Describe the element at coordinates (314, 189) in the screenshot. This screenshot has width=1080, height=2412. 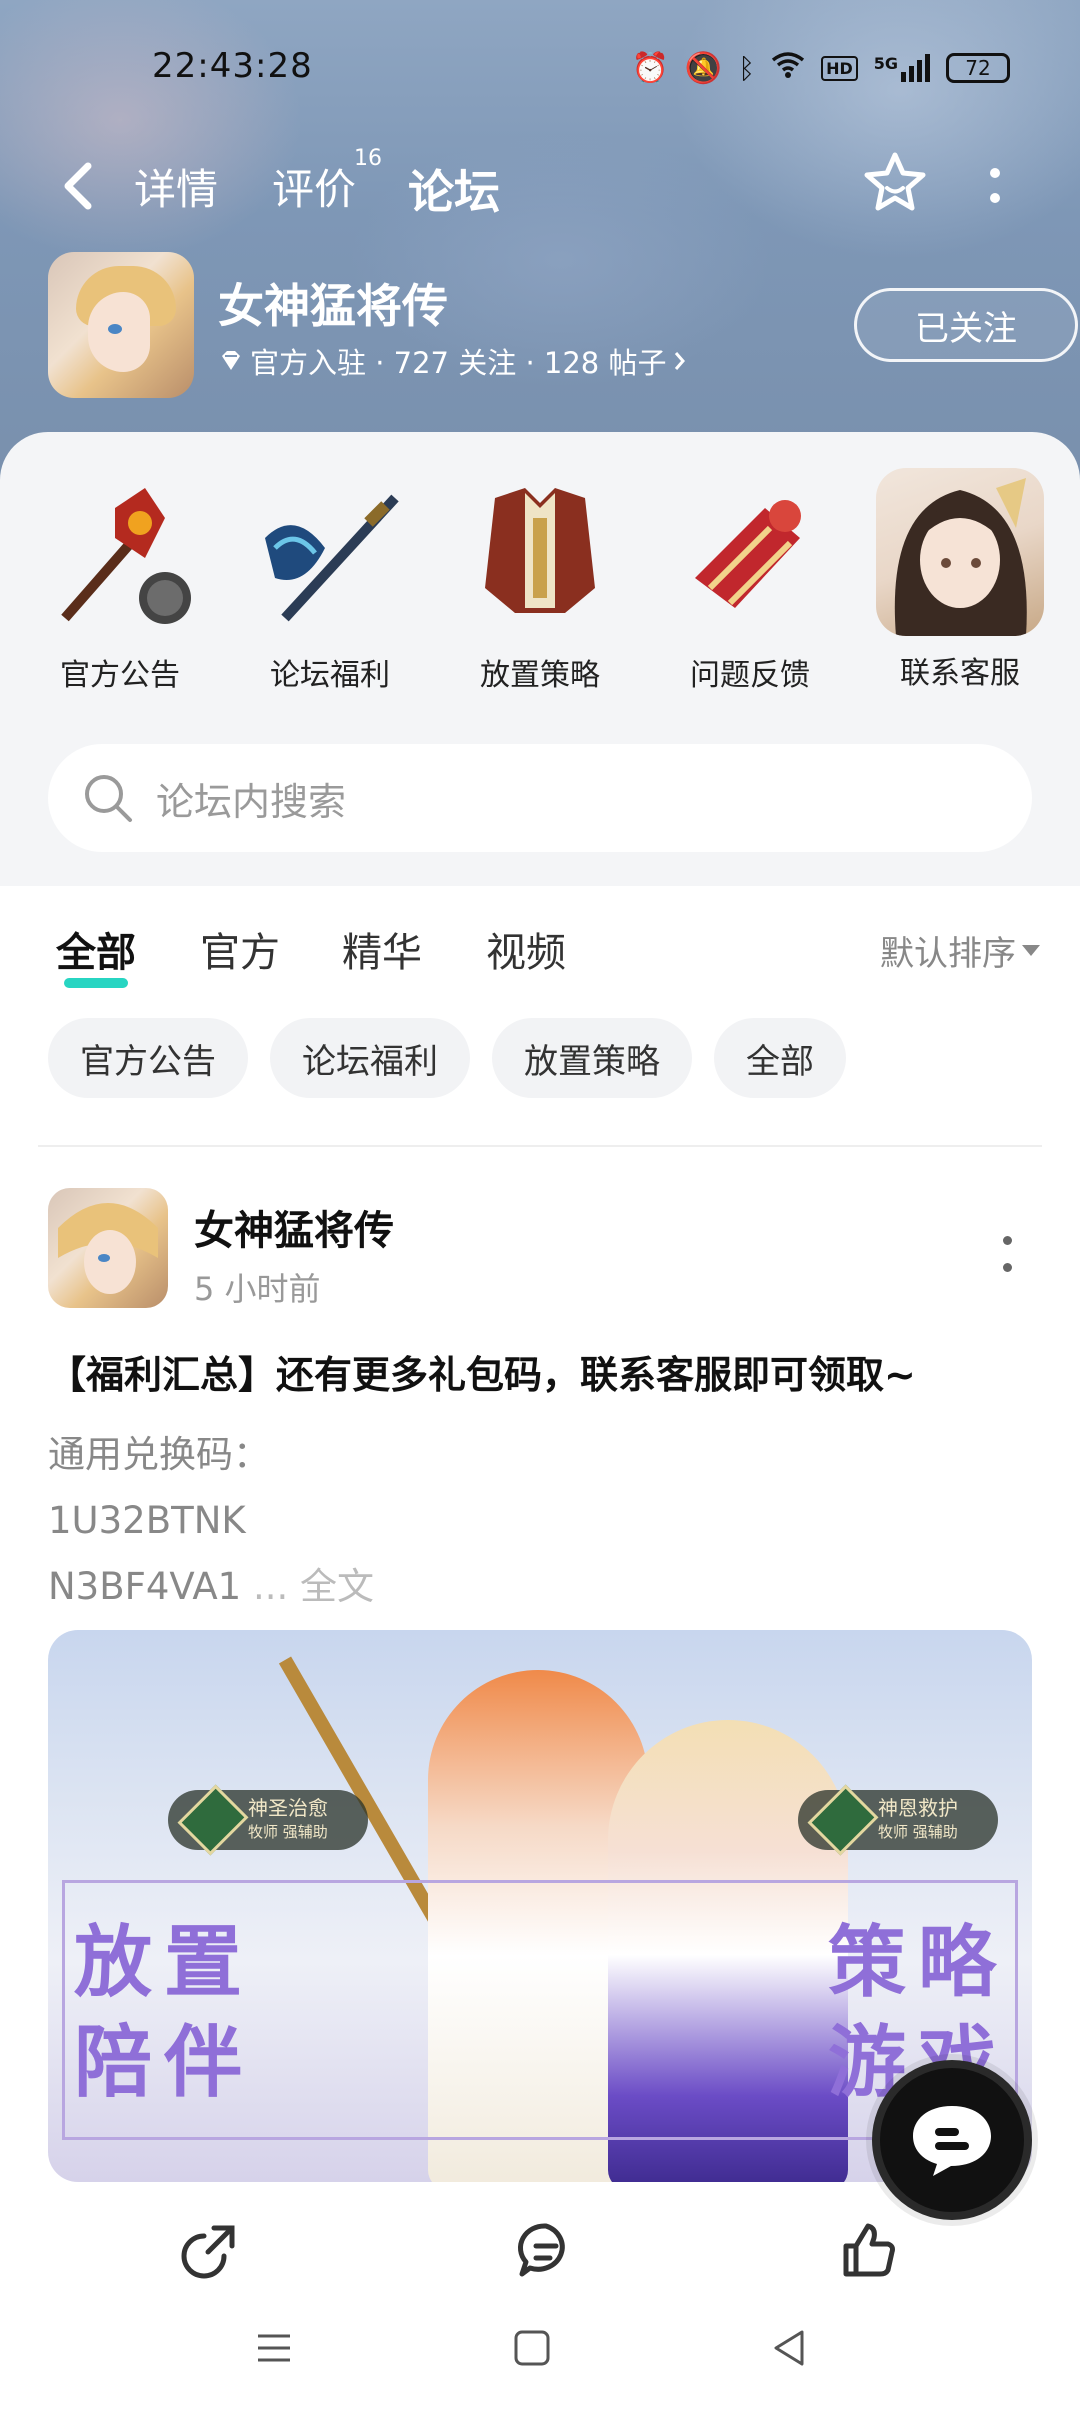
I see `tab-reviews-label: 评价` at that location.